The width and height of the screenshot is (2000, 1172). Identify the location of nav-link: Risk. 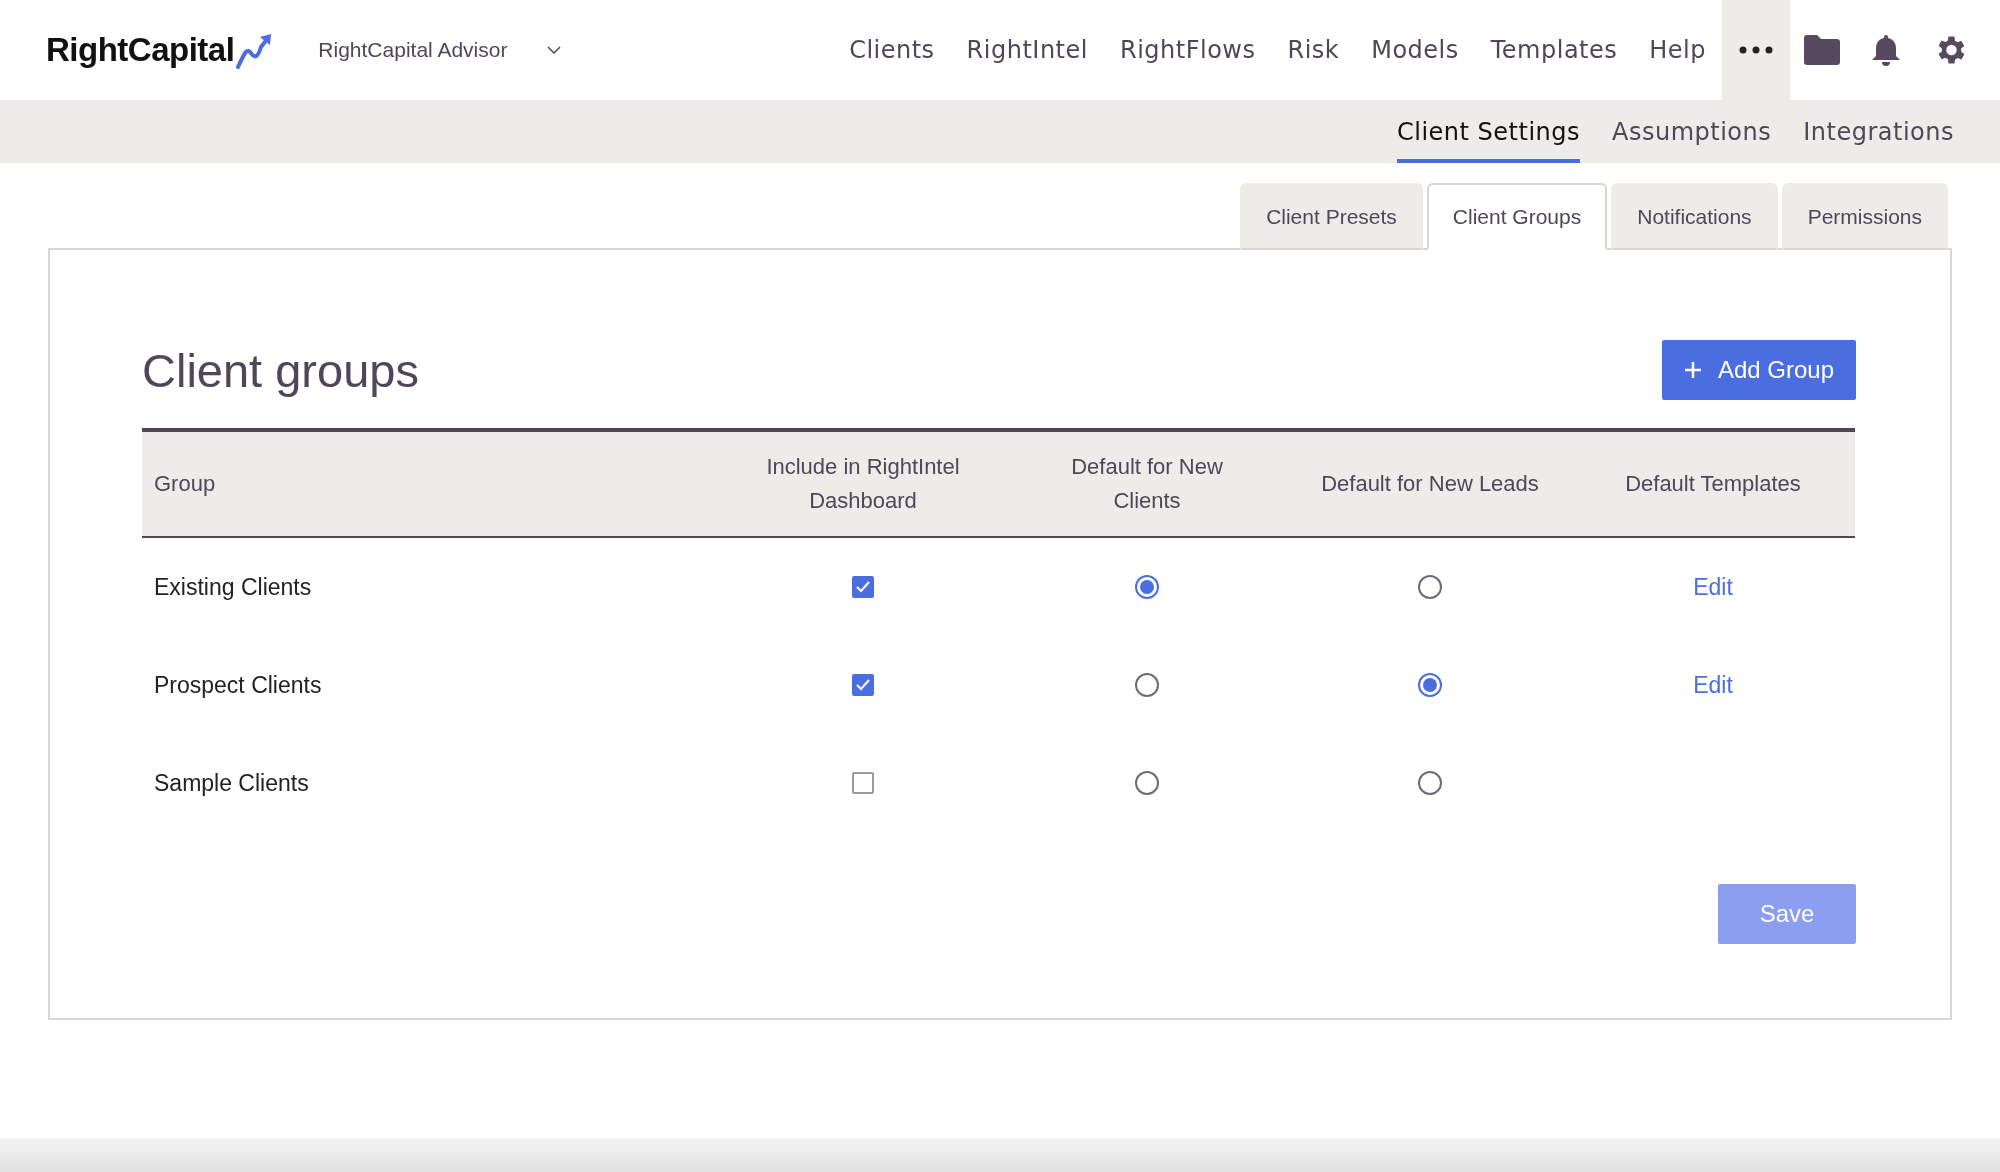
(1313, 50).